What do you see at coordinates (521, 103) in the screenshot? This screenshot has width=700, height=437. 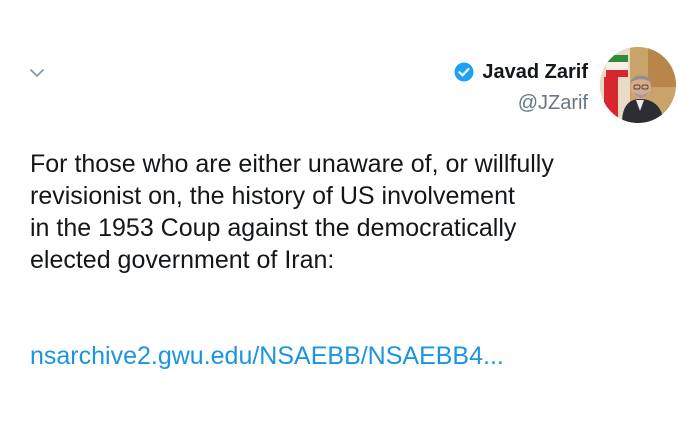 I see `author-handle: @JZarif` at bounding box center [521, 103].